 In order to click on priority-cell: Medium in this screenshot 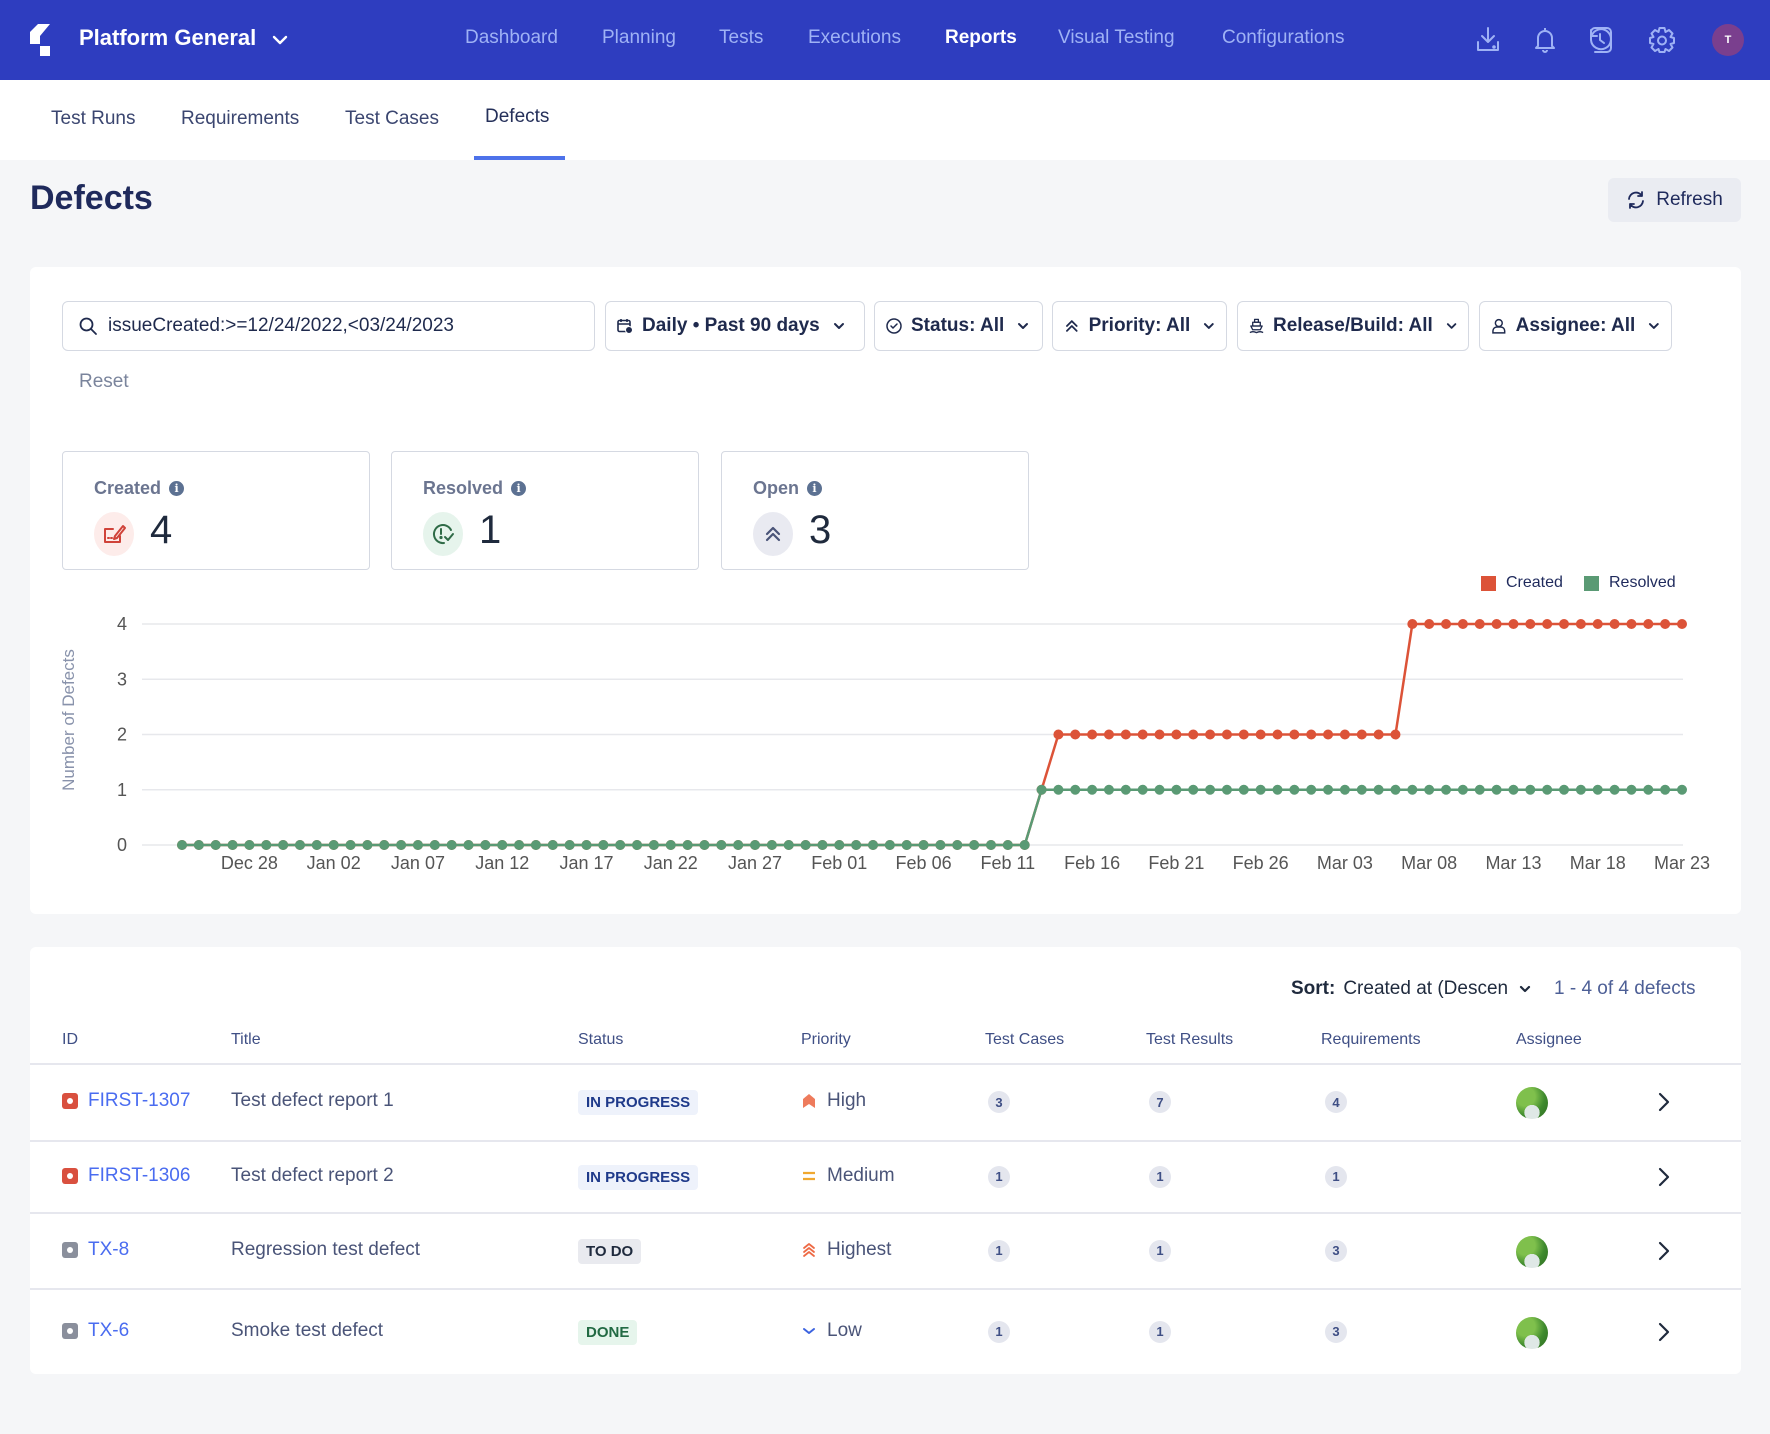, I will do `click(848, 1176)`.